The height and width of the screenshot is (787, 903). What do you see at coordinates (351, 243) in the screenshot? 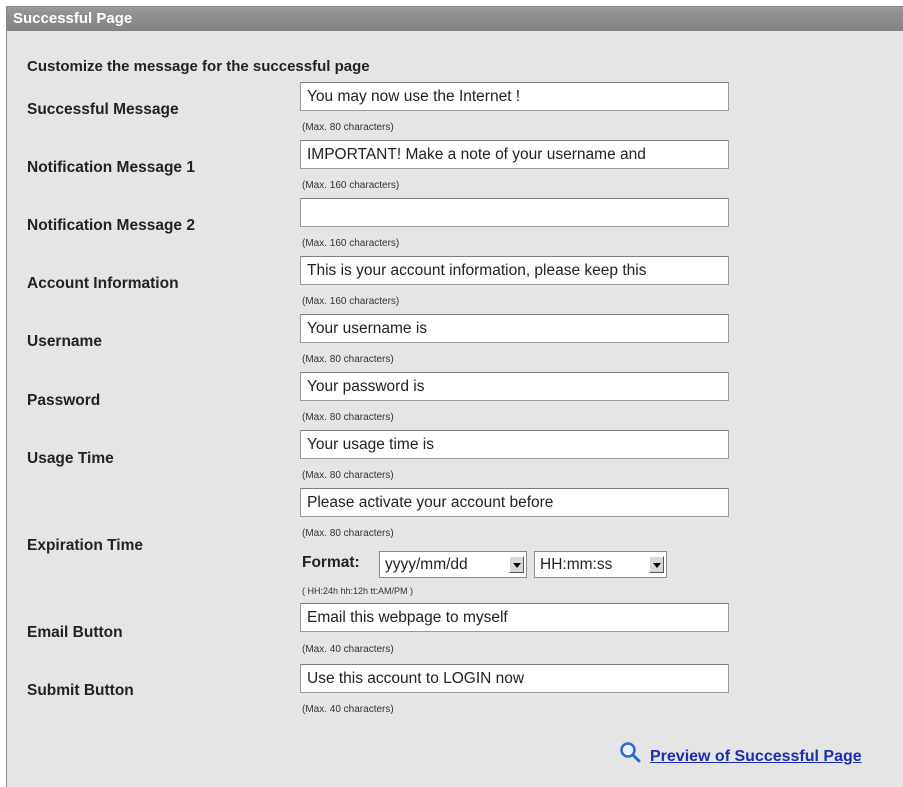
I see `notification-message-2-hint: (Max. 160 characters)` at bounding box center [351, 243].